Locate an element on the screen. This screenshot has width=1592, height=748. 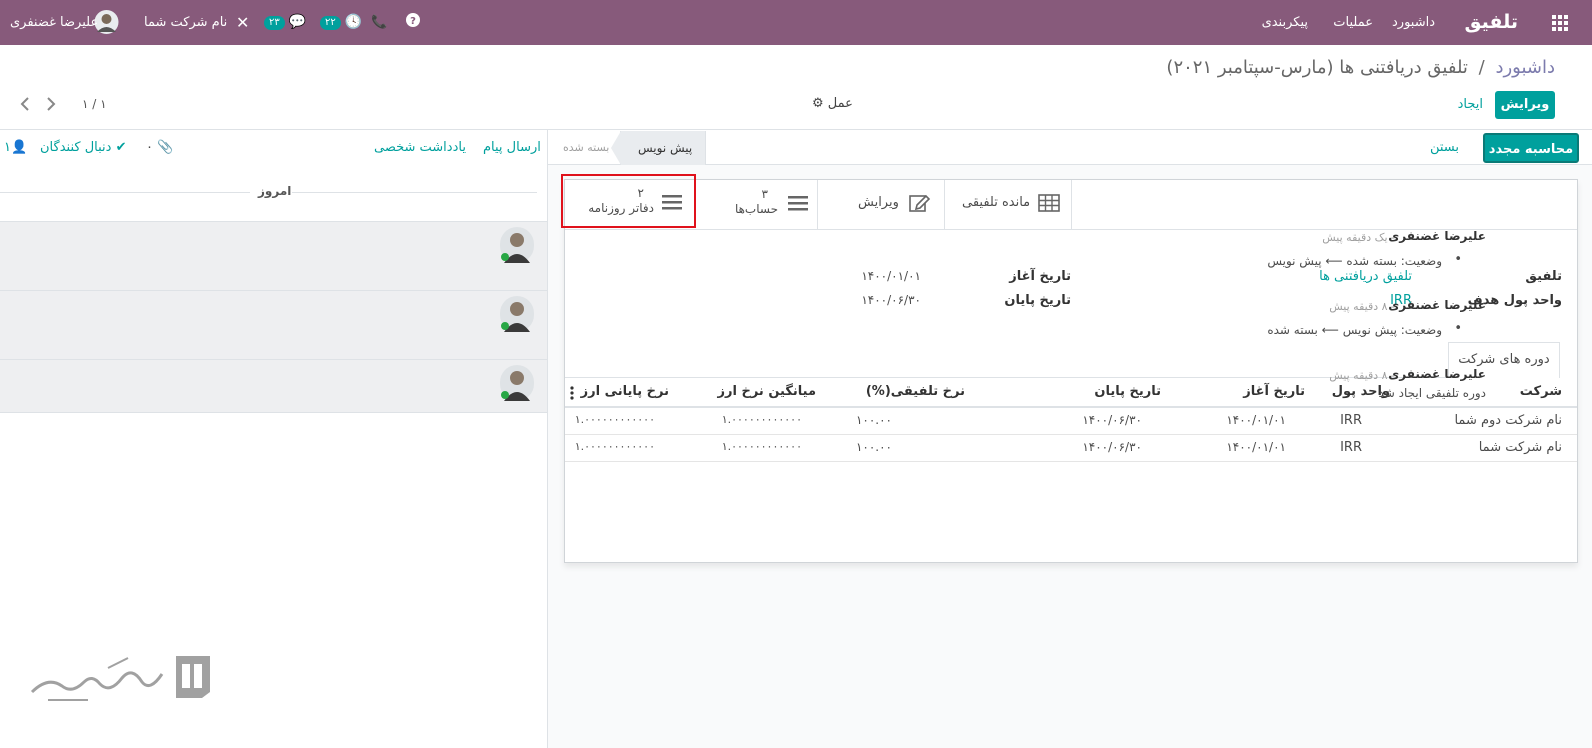
watermark-logo is located at coordinates (120, 678).